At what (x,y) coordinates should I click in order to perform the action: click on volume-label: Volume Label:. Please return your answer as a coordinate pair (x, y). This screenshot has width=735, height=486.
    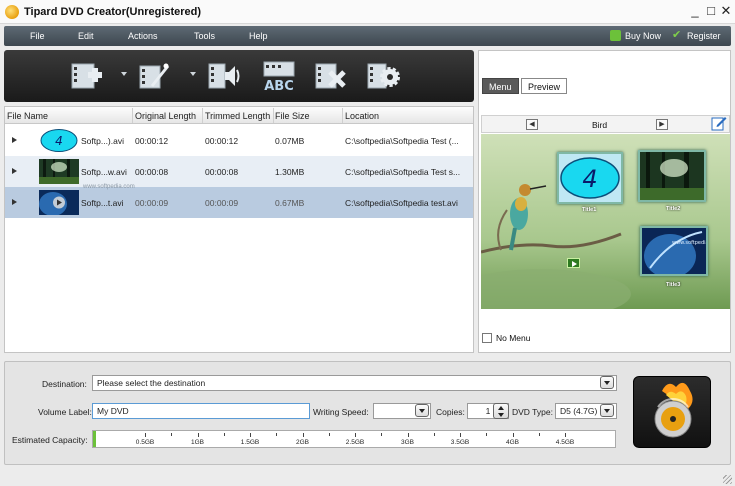
    Looking at the image, I should click on (65, 412).